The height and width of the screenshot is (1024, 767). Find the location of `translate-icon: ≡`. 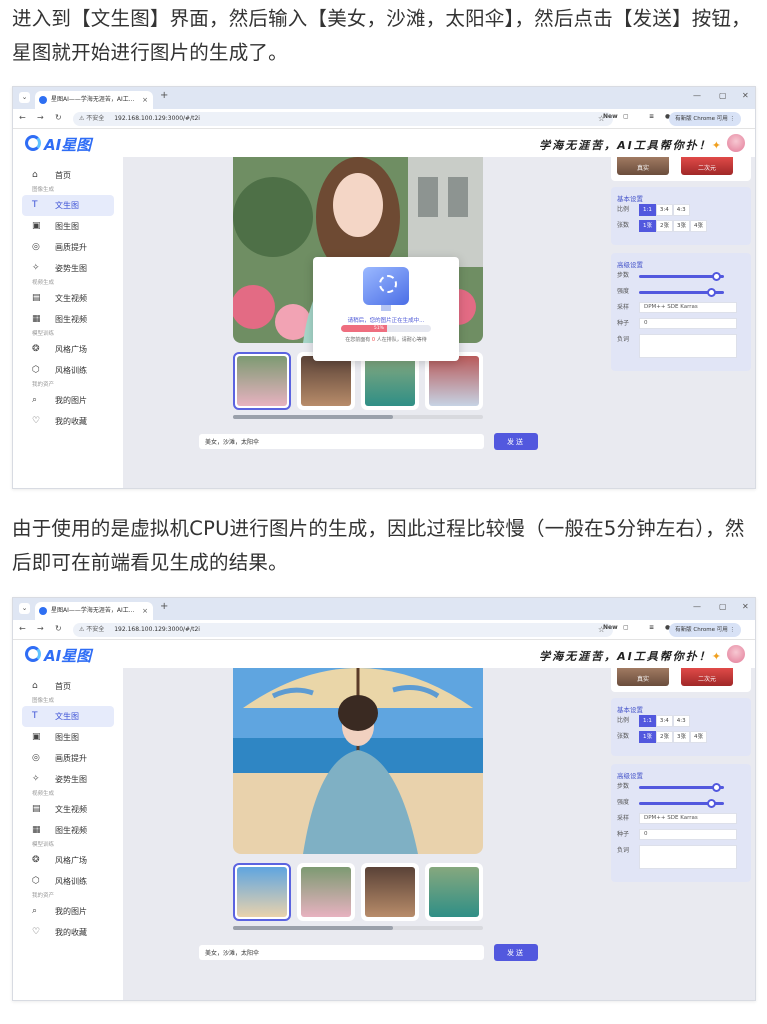

translate-icon: ≡ is located at coordinates (651, 116).